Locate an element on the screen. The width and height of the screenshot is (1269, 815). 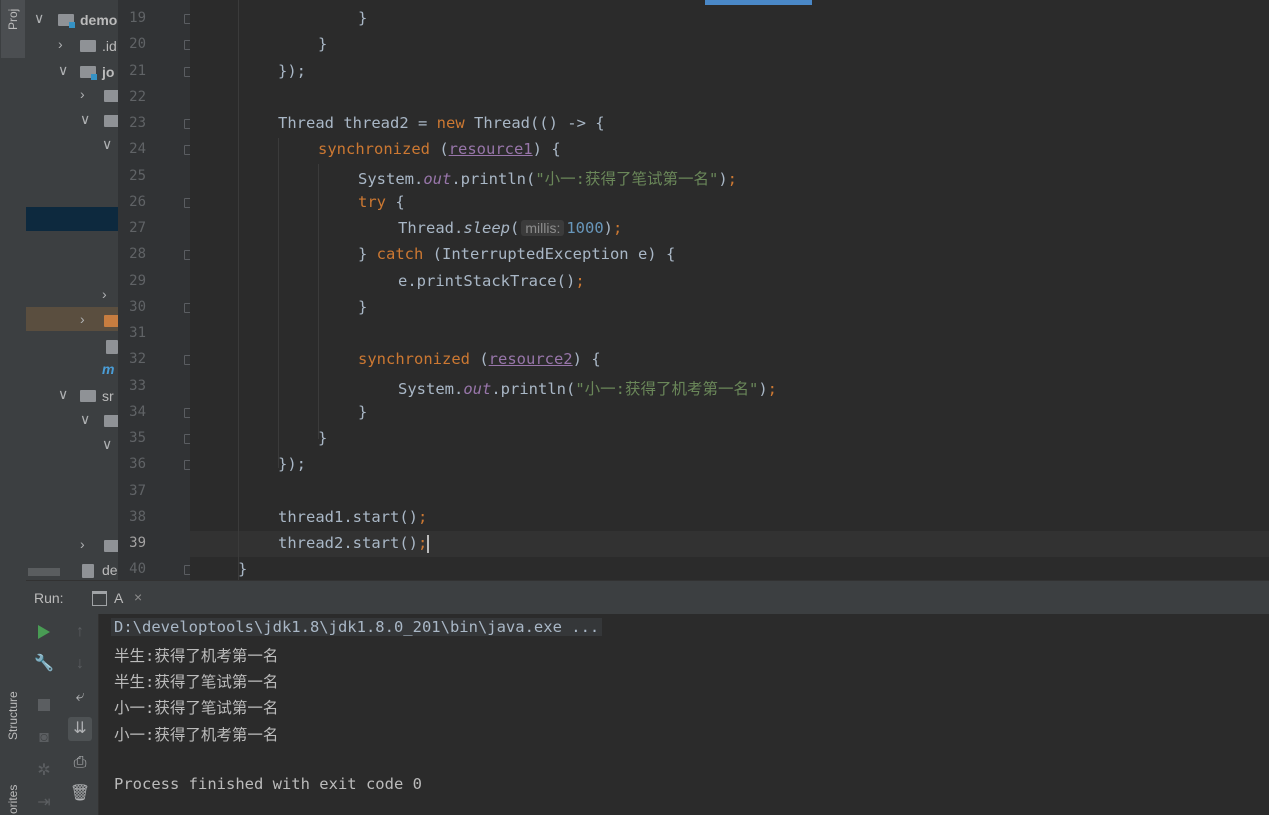
exit-icon: ⇥ is located at coordinates (44, 803).